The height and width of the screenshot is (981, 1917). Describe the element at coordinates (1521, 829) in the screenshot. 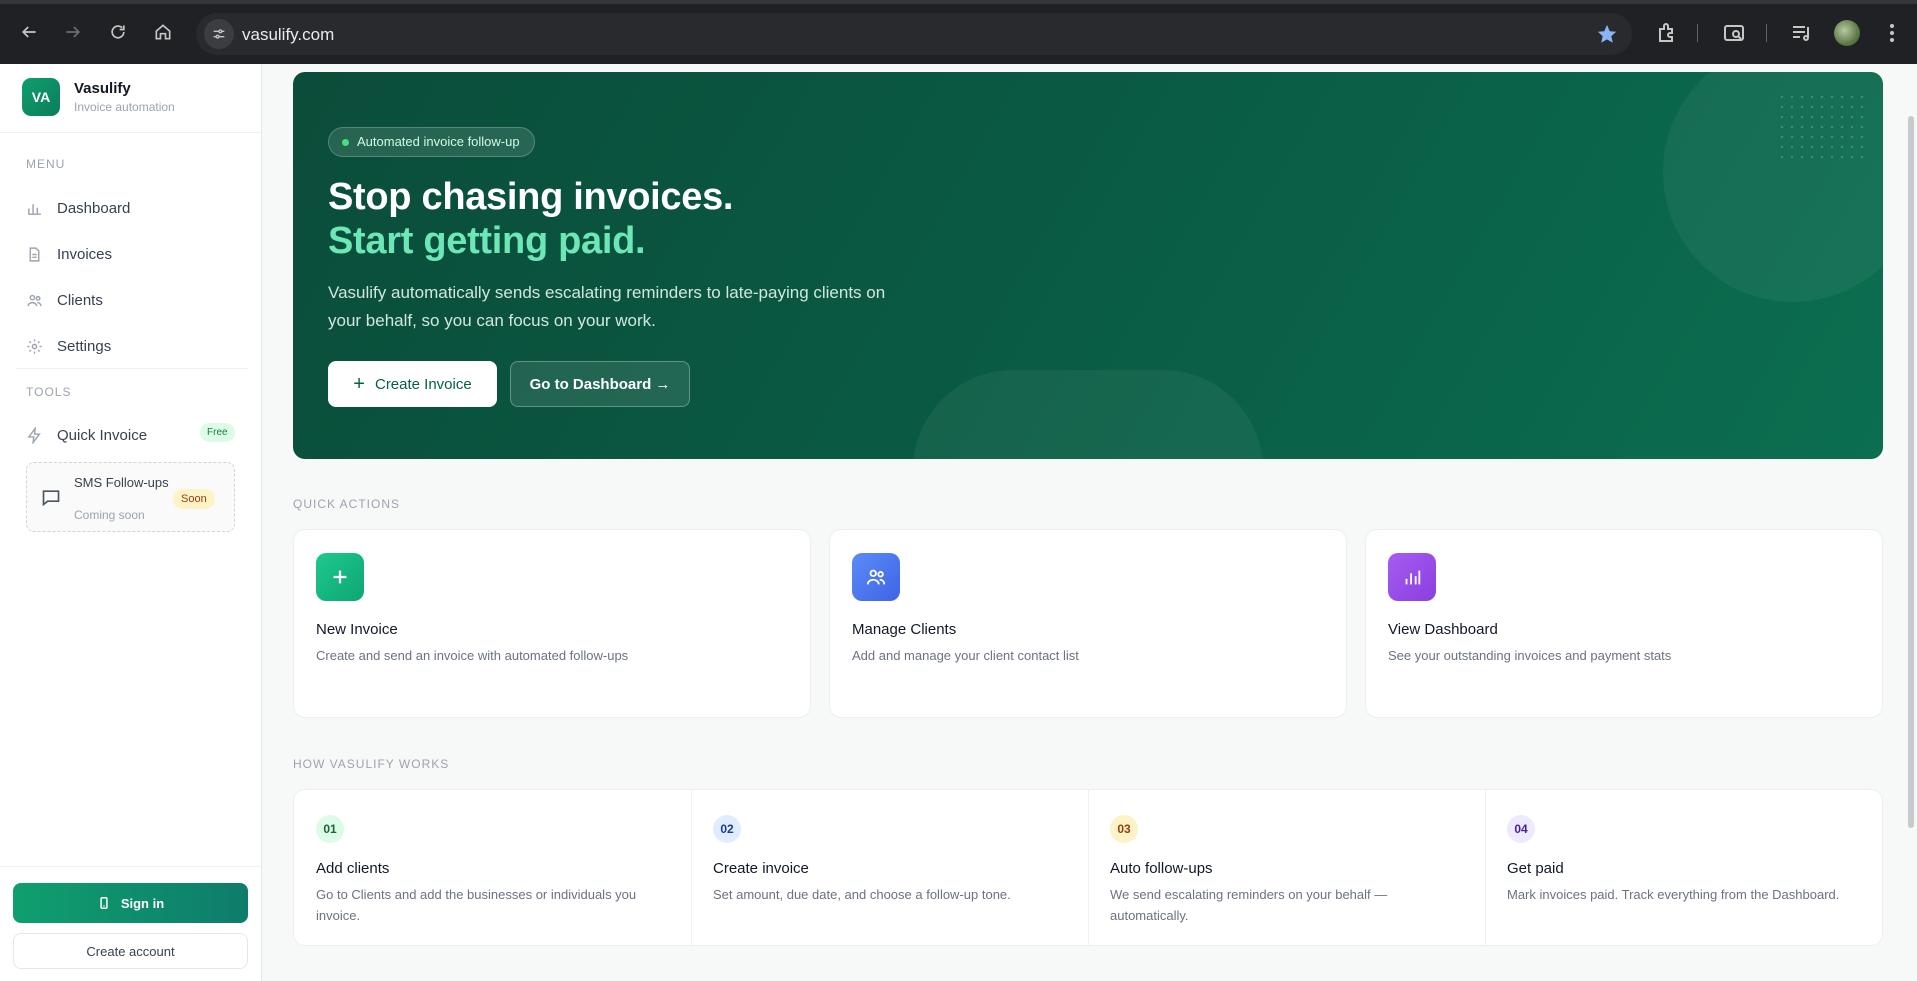

I see `step-number: 04` at that location.